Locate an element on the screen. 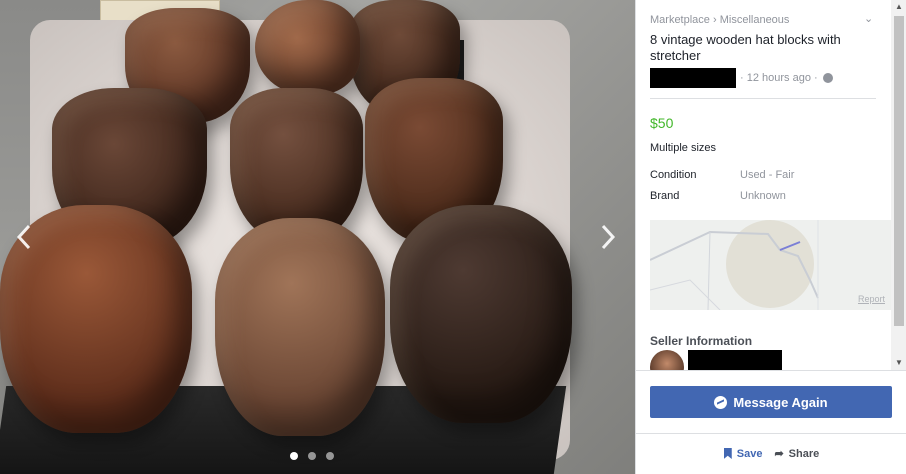 Image resolution: width=906 pixels, height=474 pixels. hat-stretcher is located at coordinates (307, 47).